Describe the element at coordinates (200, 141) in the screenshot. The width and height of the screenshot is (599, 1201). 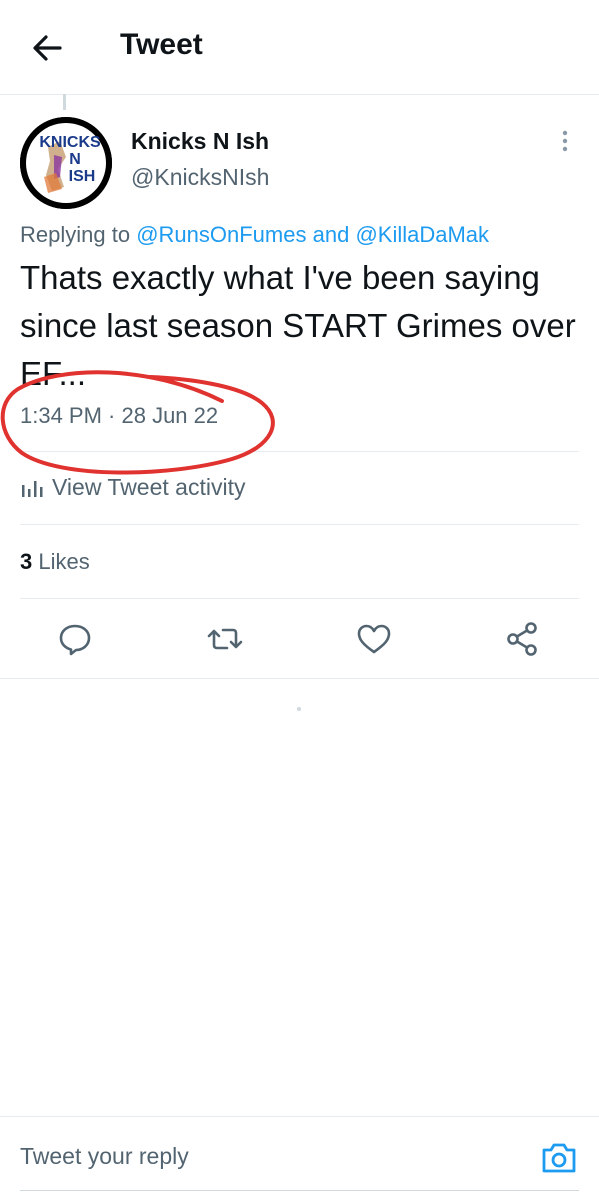
I see `author-name: Knicks N Ish` at that location.